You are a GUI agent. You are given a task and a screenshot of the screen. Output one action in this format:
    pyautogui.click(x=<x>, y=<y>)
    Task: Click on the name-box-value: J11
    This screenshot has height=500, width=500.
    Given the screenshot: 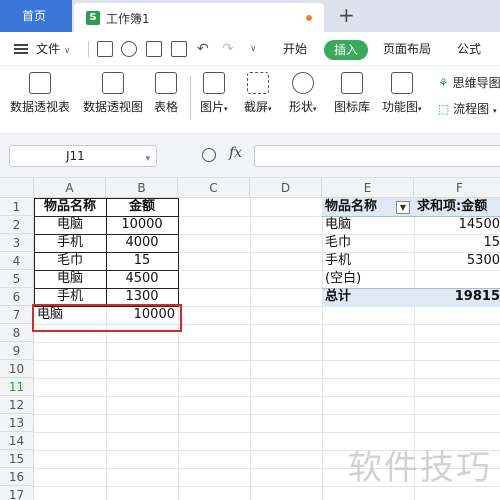 What is the action you would take?
    pyautogui.click(x=75, y=156)
    